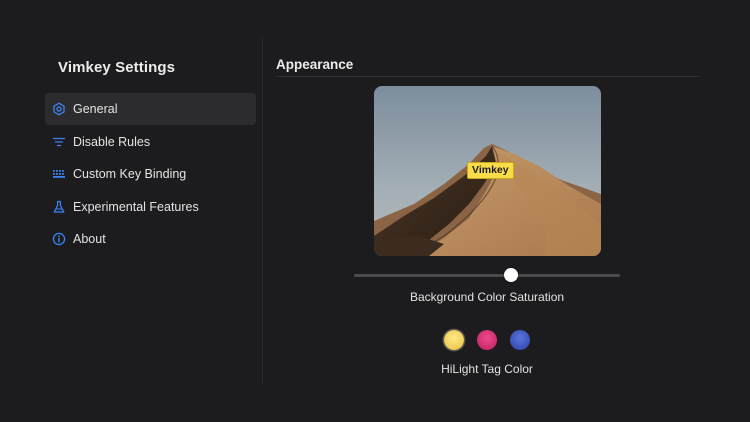  I want to click on sidebar-item-custom-key-binding: Custom Key Binding, so click(150, 174).